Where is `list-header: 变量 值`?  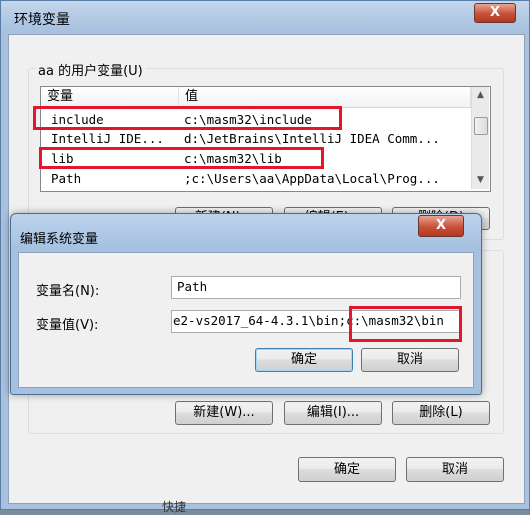 list-header: 变量 值 is located at coordinates (256, 97).